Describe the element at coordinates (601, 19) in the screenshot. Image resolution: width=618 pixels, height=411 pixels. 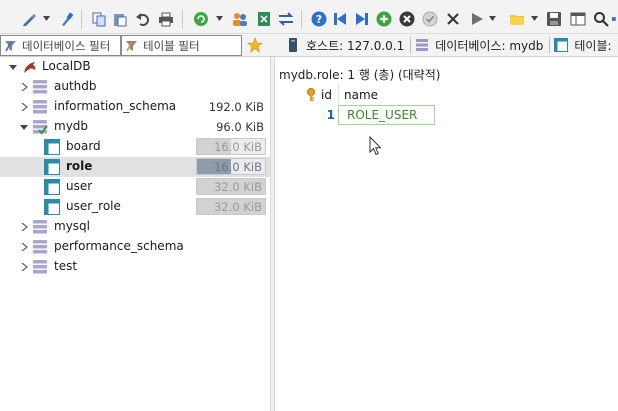
I see `search-icon` at that location.